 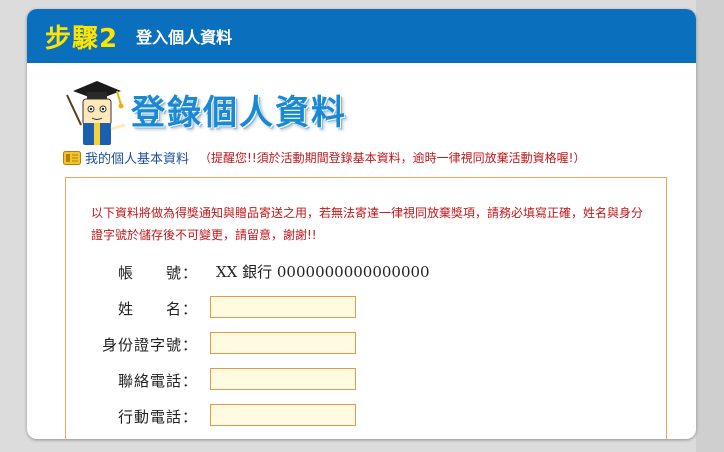 What do you see at coordinates (157, 381) in the screenshot?
I see `phone-label: 聯絡電話：` at bounding box center [157, 381].